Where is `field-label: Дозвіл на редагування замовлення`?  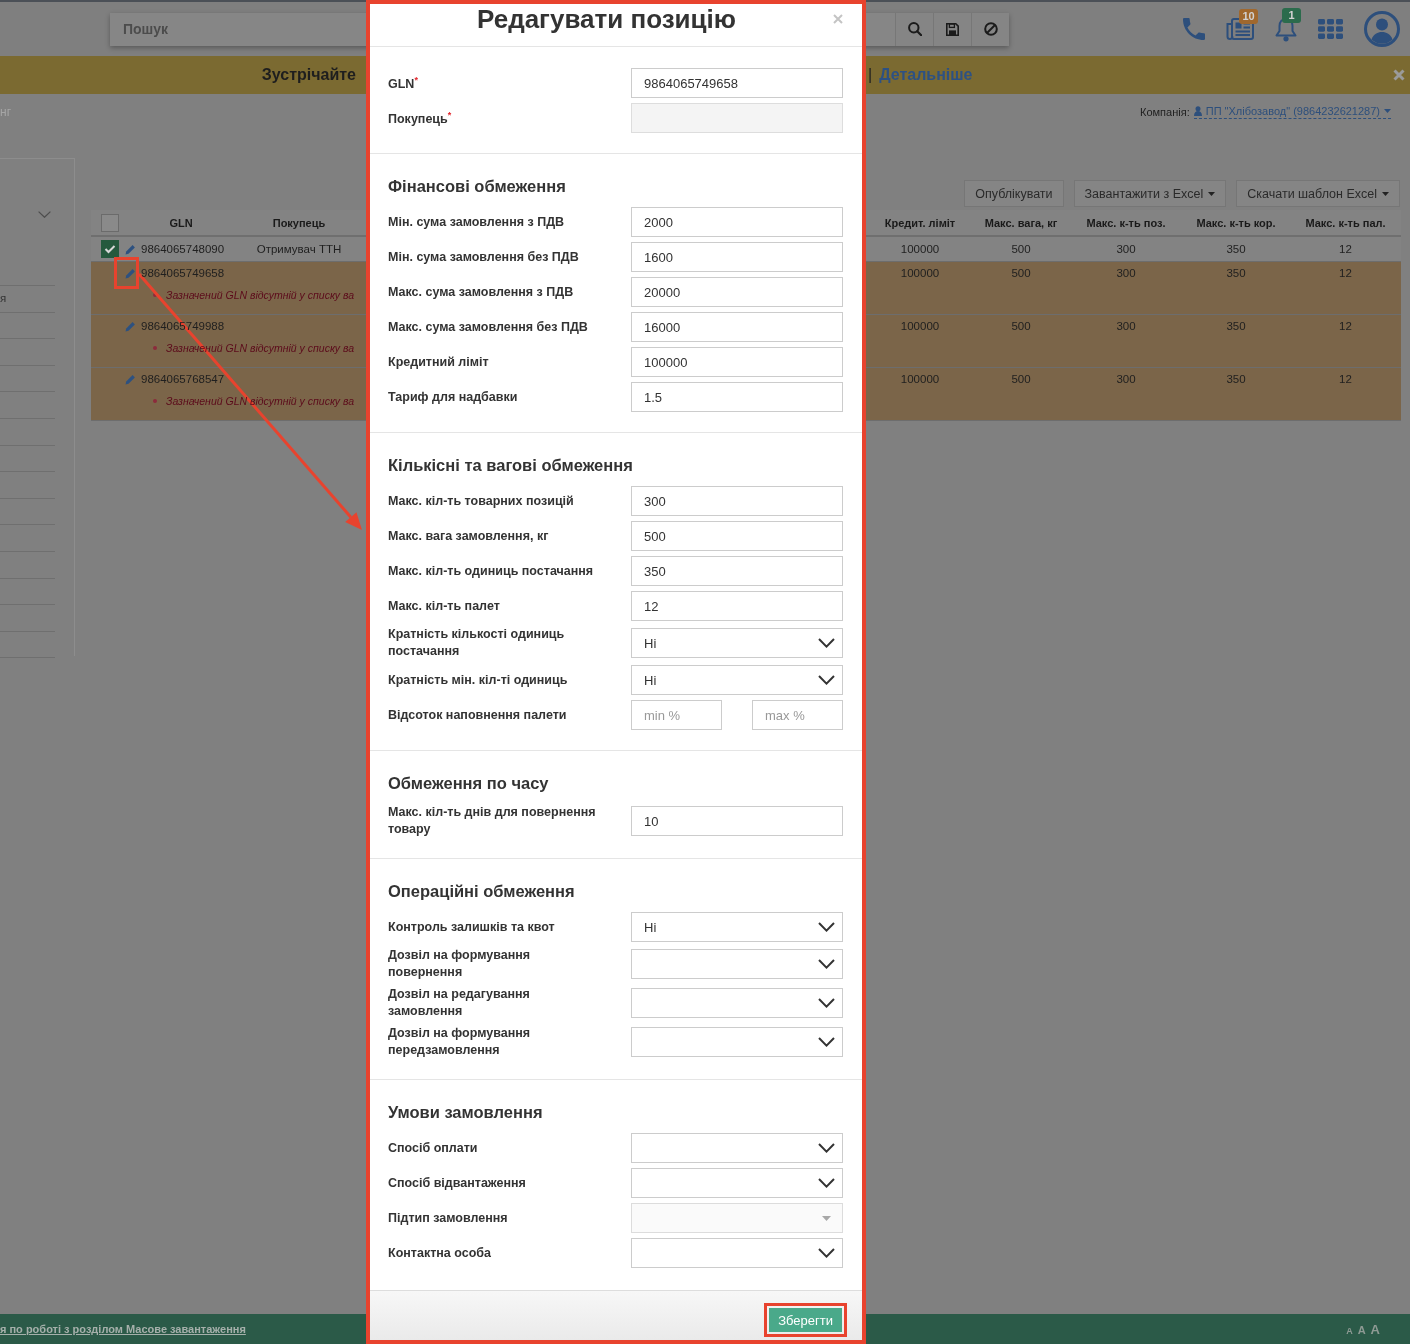
field-label: Дозвіл на редагування замовлення is located at coordinates (459, 1003).